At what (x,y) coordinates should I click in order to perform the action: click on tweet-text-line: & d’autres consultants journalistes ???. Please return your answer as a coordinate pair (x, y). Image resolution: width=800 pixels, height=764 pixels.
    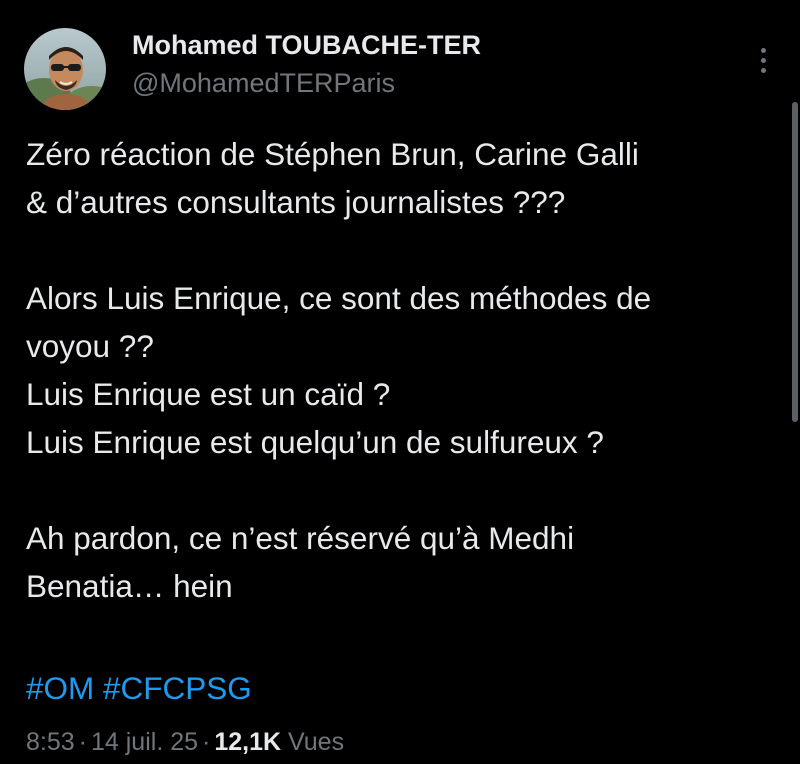
    Looking at the image, I should click on (296, 202).